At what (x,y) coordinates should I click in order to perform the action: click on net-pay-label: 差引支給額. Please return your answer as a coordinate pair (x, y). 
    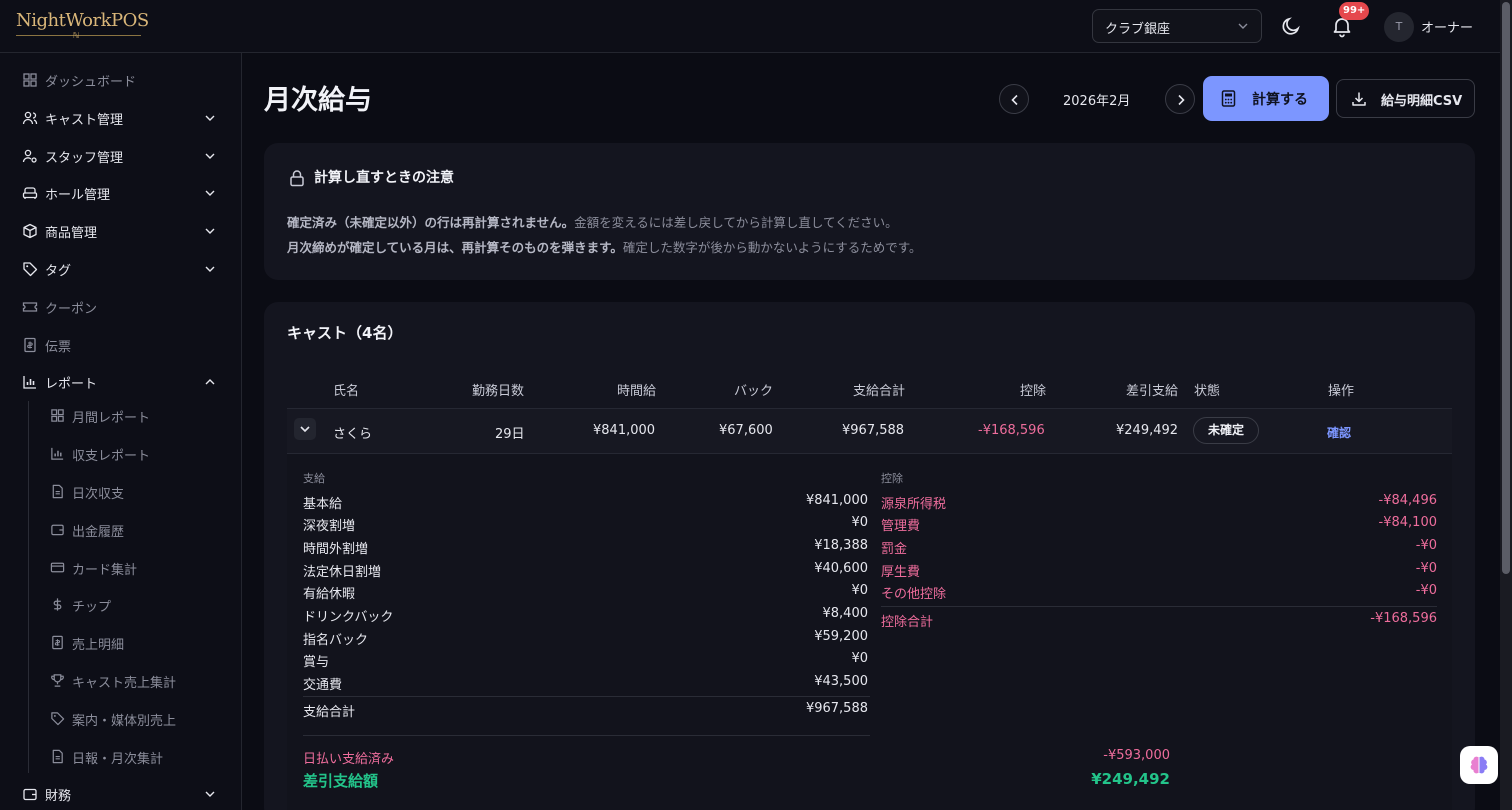
    Looking at the image, I should click on (341, 781).